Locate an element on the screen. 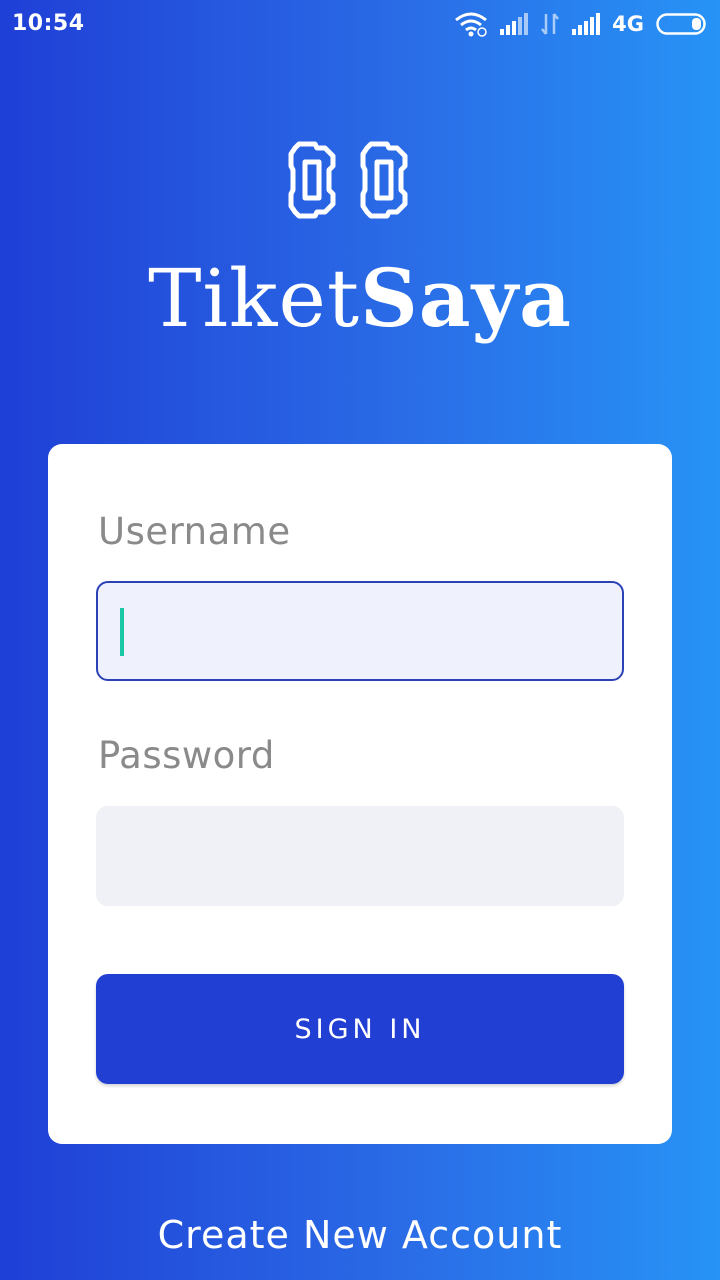 The height and width of the screenshot is (1280, 720). app-title-bold: Saya is located at coordinates (465, 298).